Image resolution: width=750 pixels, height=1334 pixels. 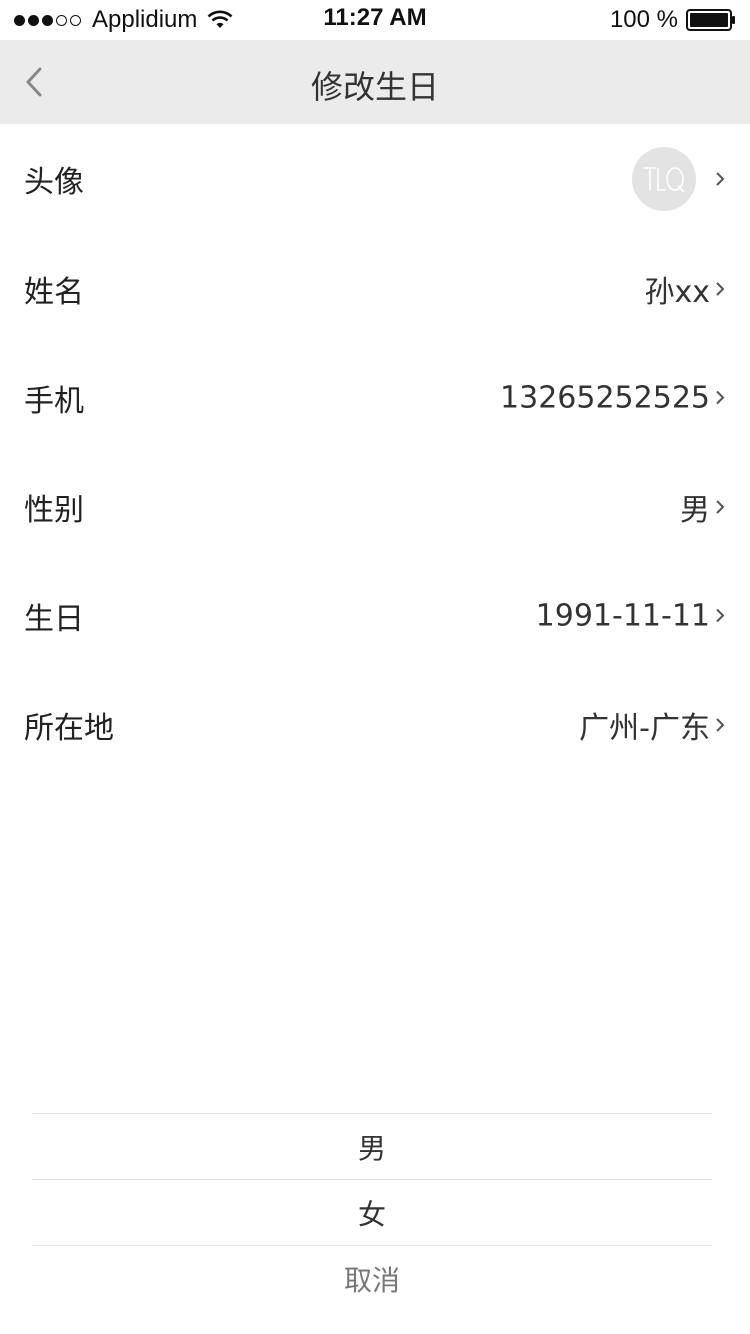 I want to click on row-right: 广州-广东, so click(x=652, y=725).